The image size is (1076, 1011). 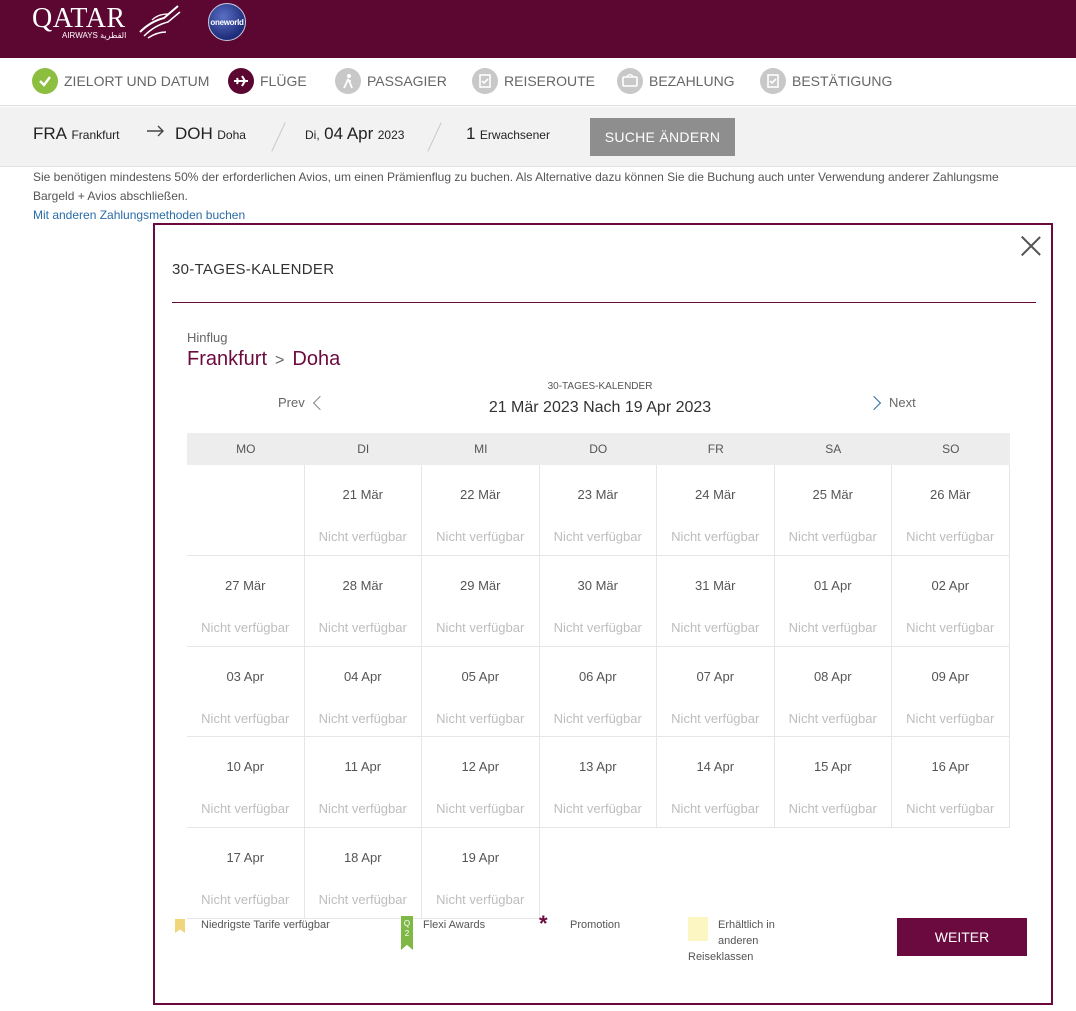 I want to click on calendar-day-cell: 29 Mär Nicht verfügbar, so click(x=481, y=601).